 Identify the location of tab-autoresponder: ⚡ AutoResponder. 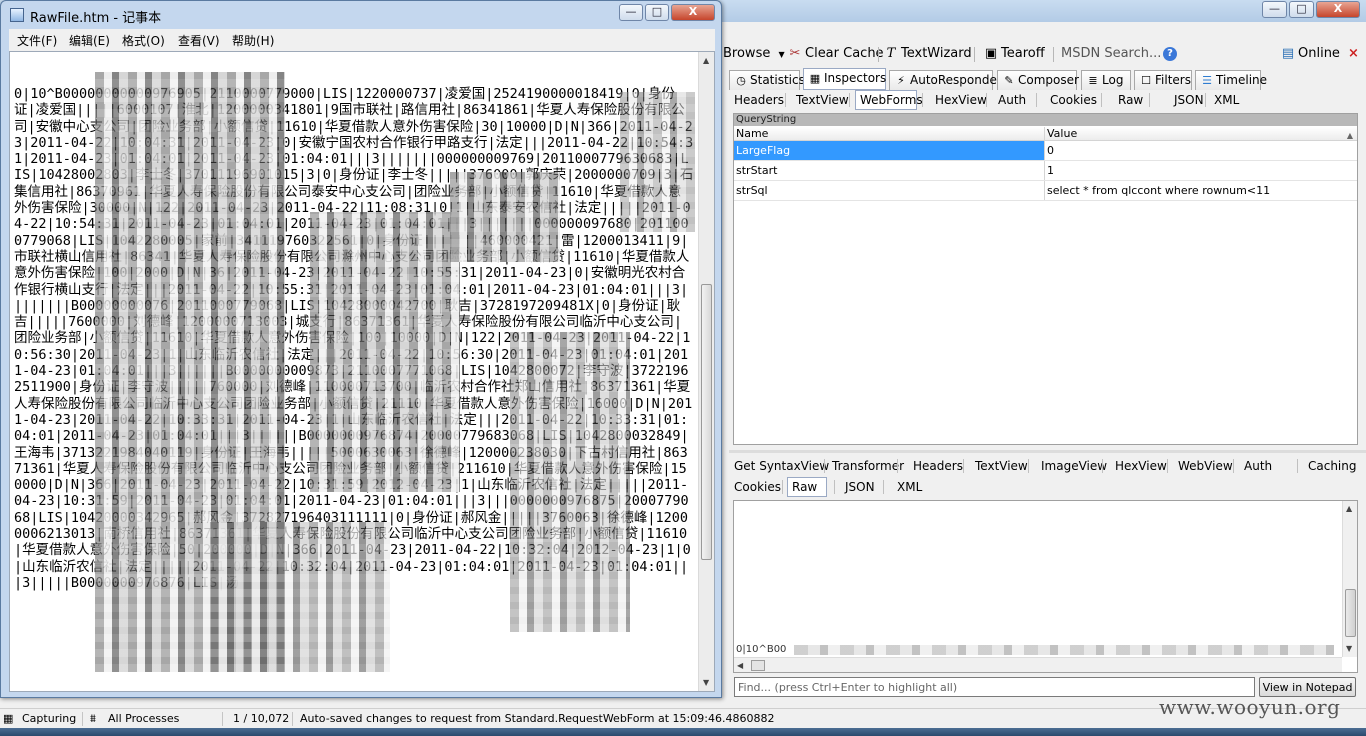
(945, 80).